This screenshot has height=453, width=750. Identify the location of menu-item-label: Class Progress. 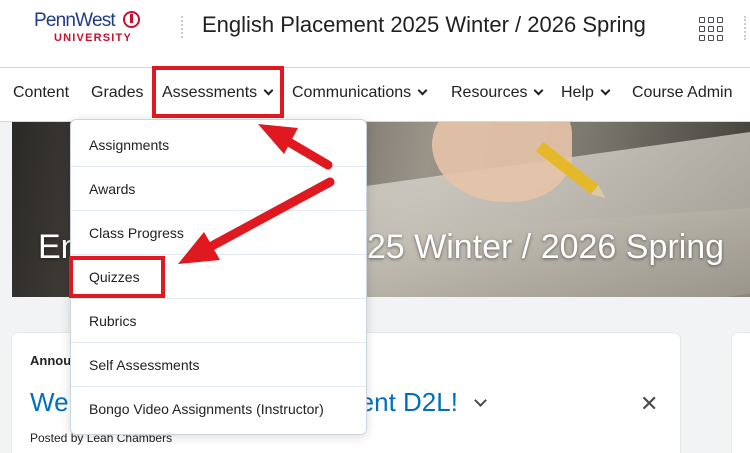
(136, 232).